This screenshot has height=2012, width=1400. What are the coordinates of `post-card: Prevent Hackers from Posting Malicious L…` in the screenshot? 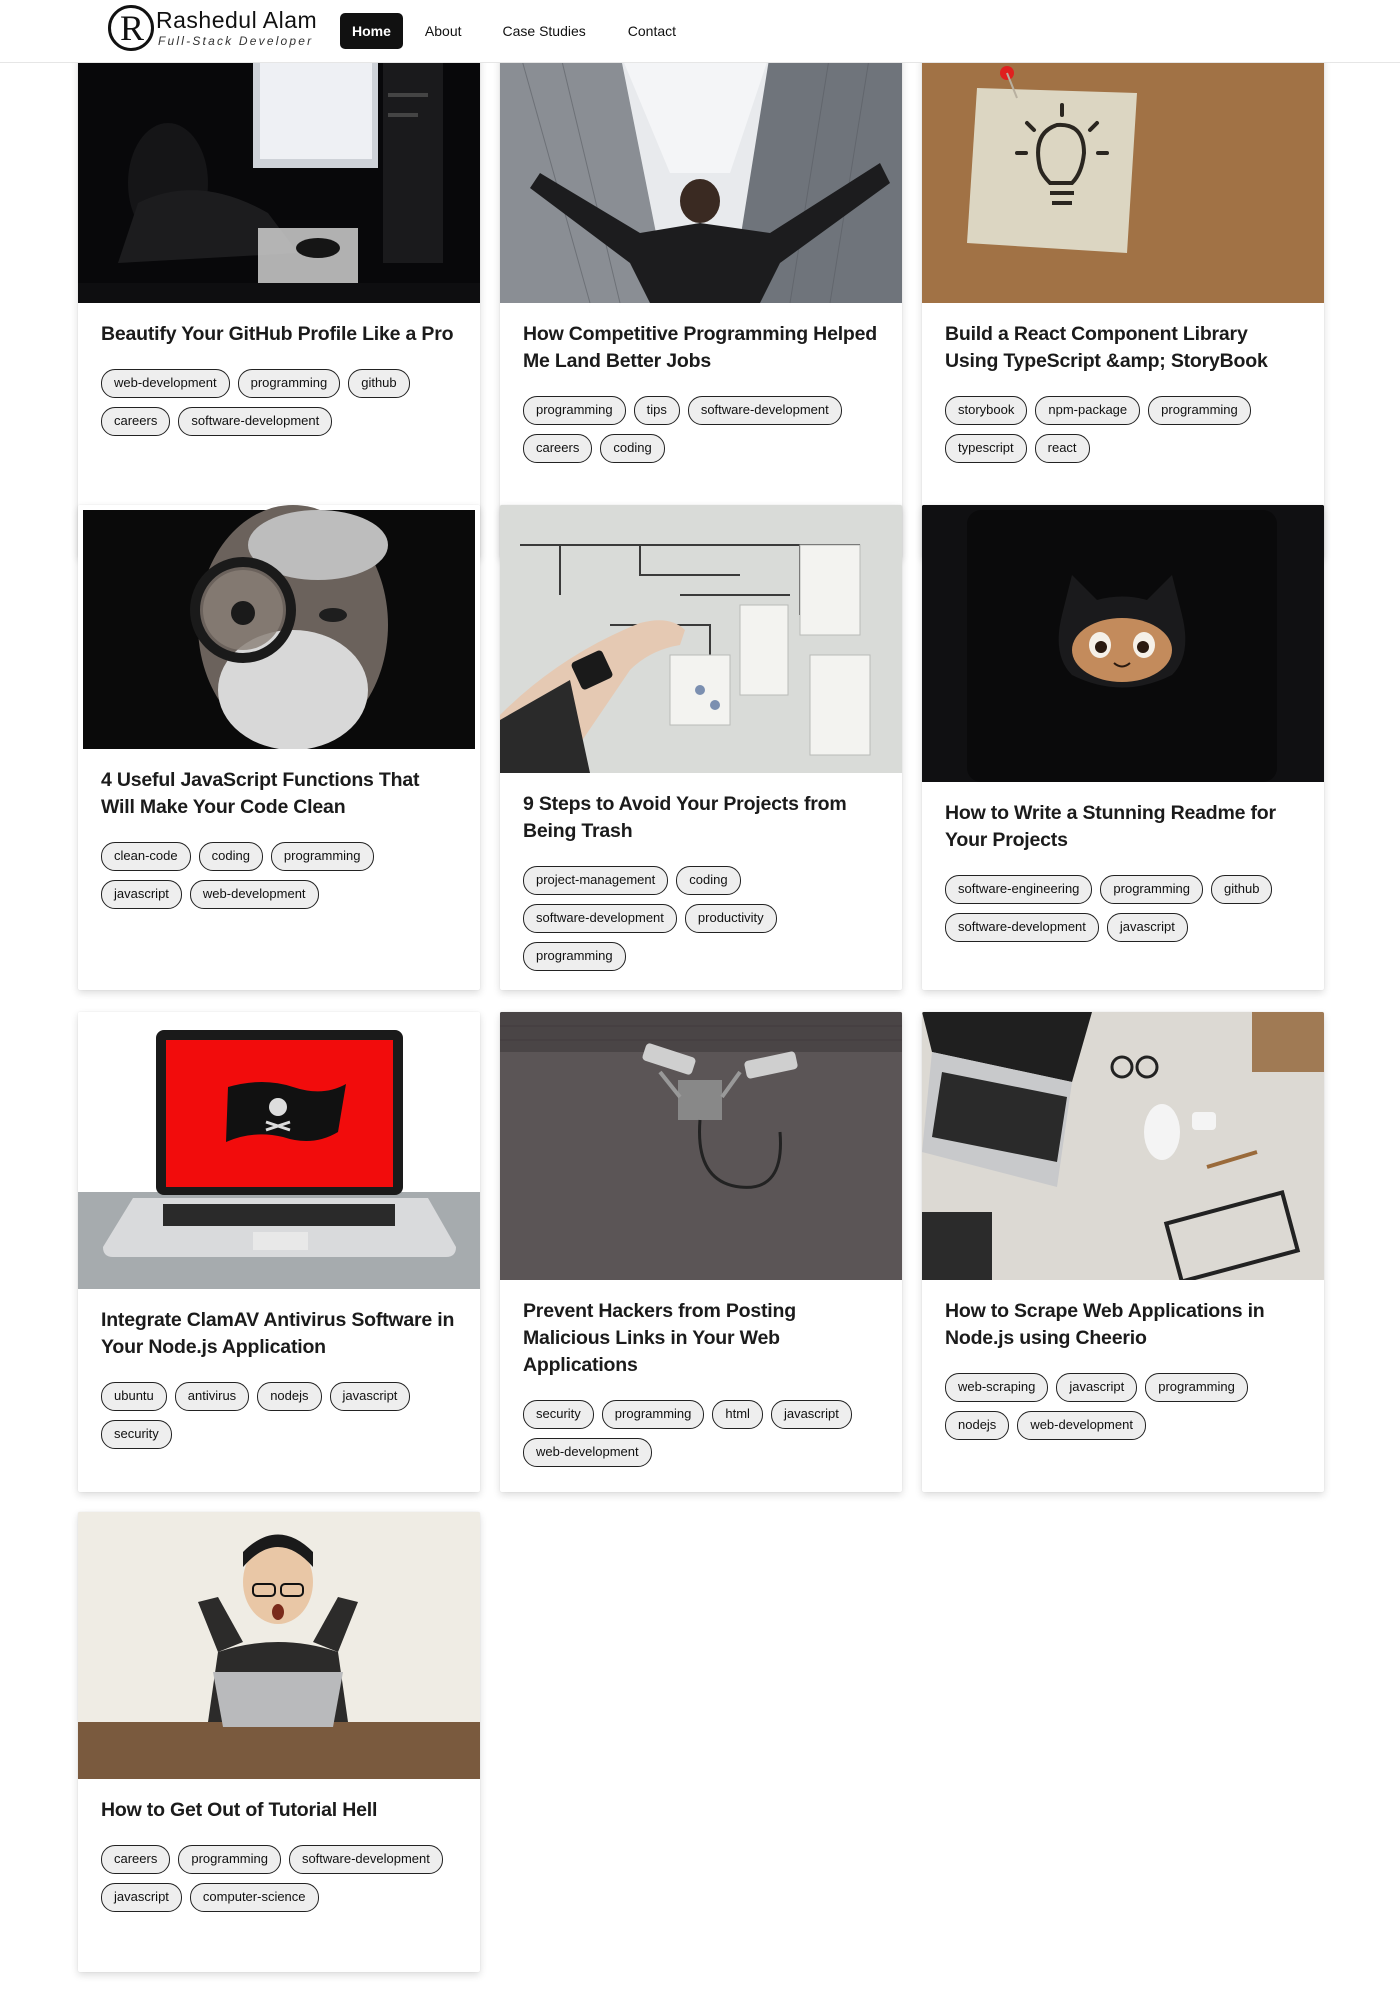 It's located at (701, 1252).